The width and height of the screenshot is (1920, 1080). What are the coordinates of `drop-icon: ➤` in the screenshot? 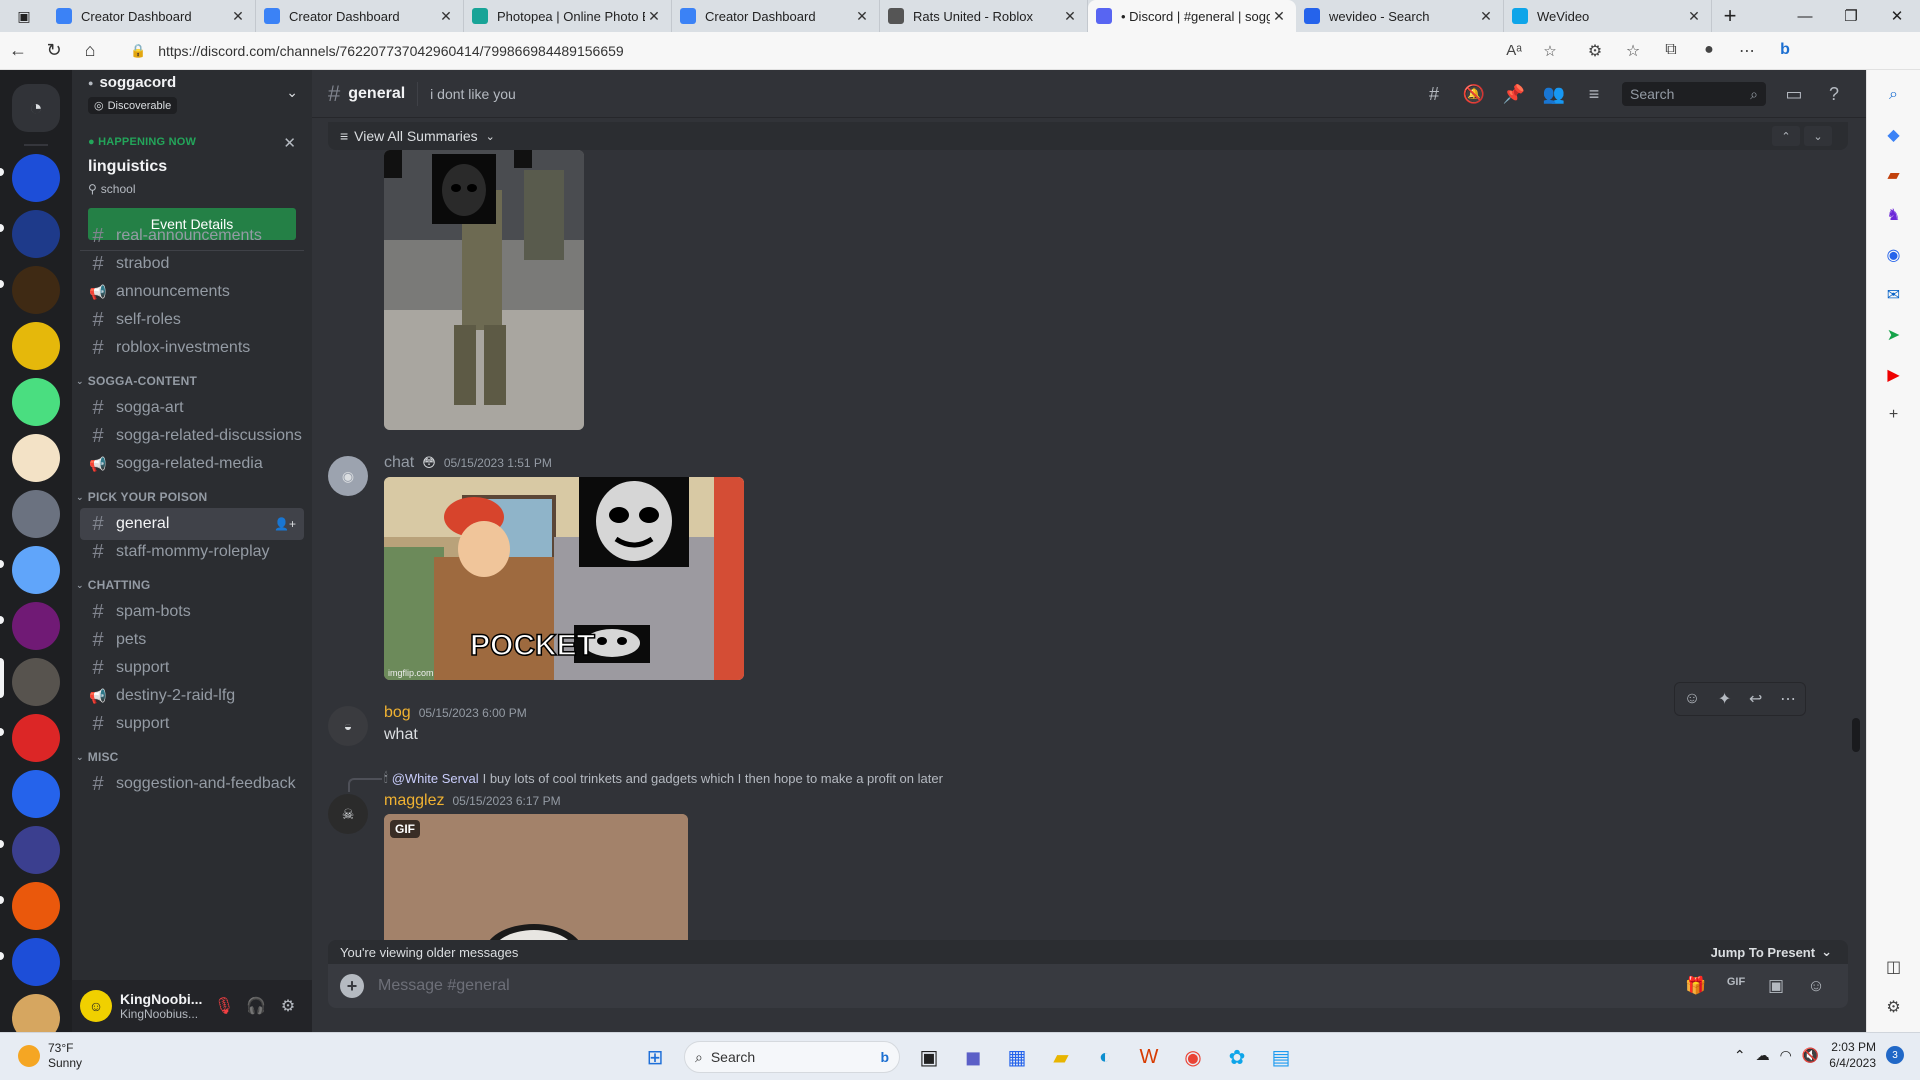 It's located at (1894, 335).